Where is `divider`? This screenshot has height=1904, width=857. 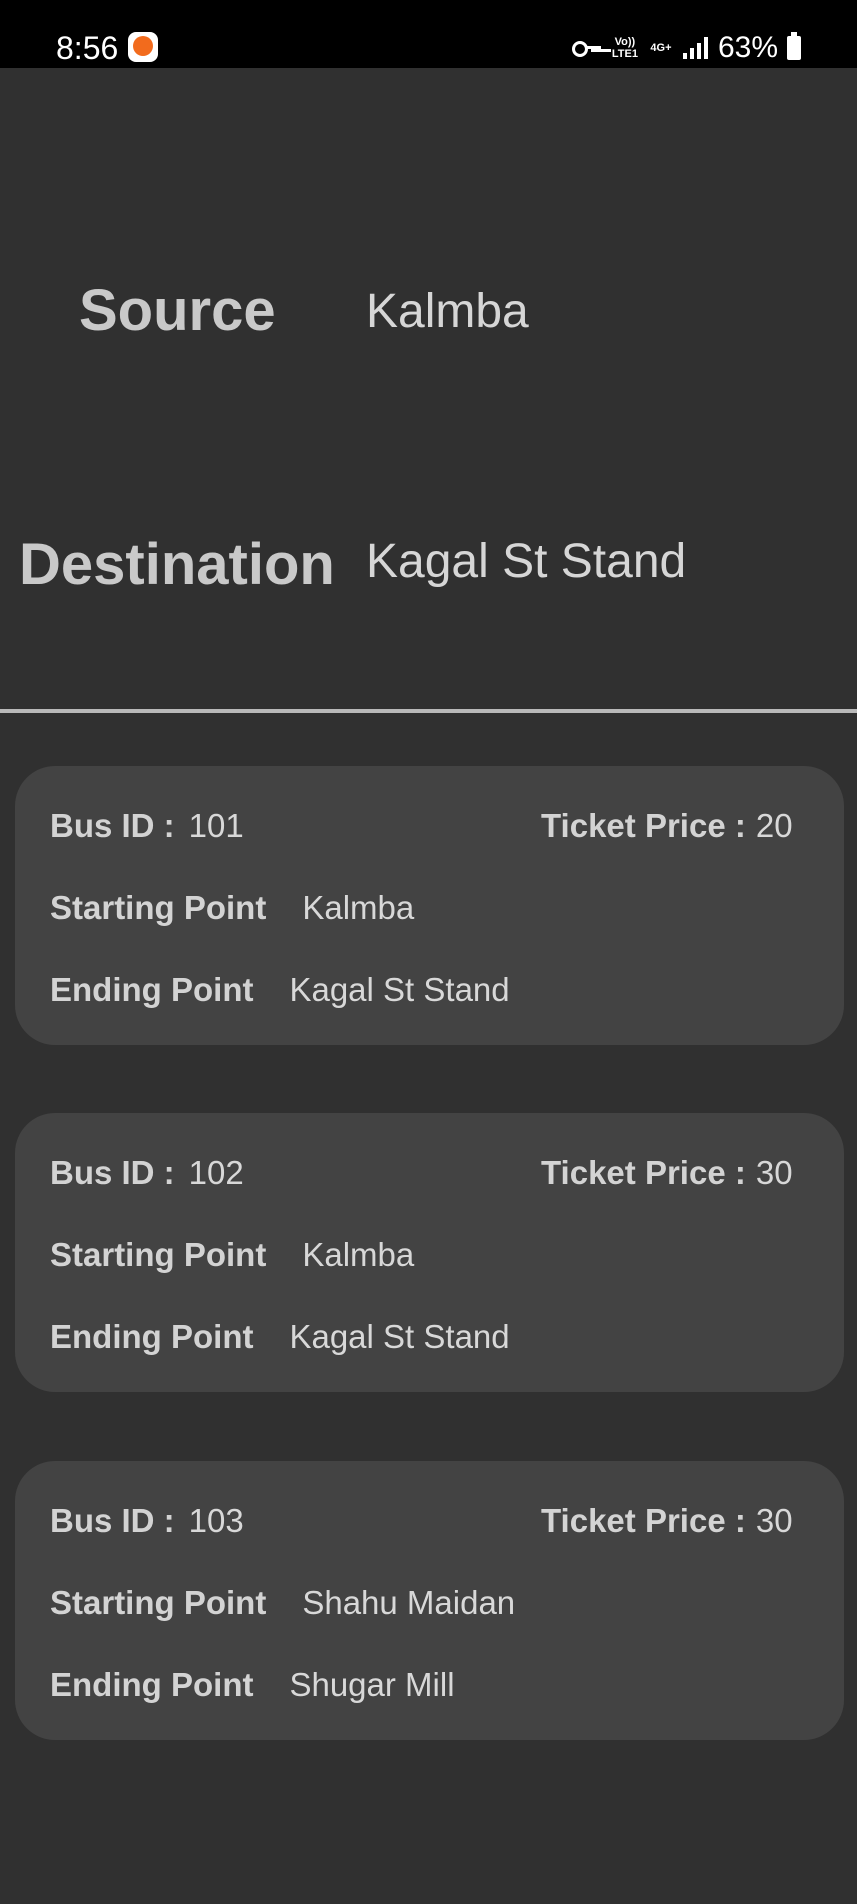 divider is located at coordinates (428, 711).